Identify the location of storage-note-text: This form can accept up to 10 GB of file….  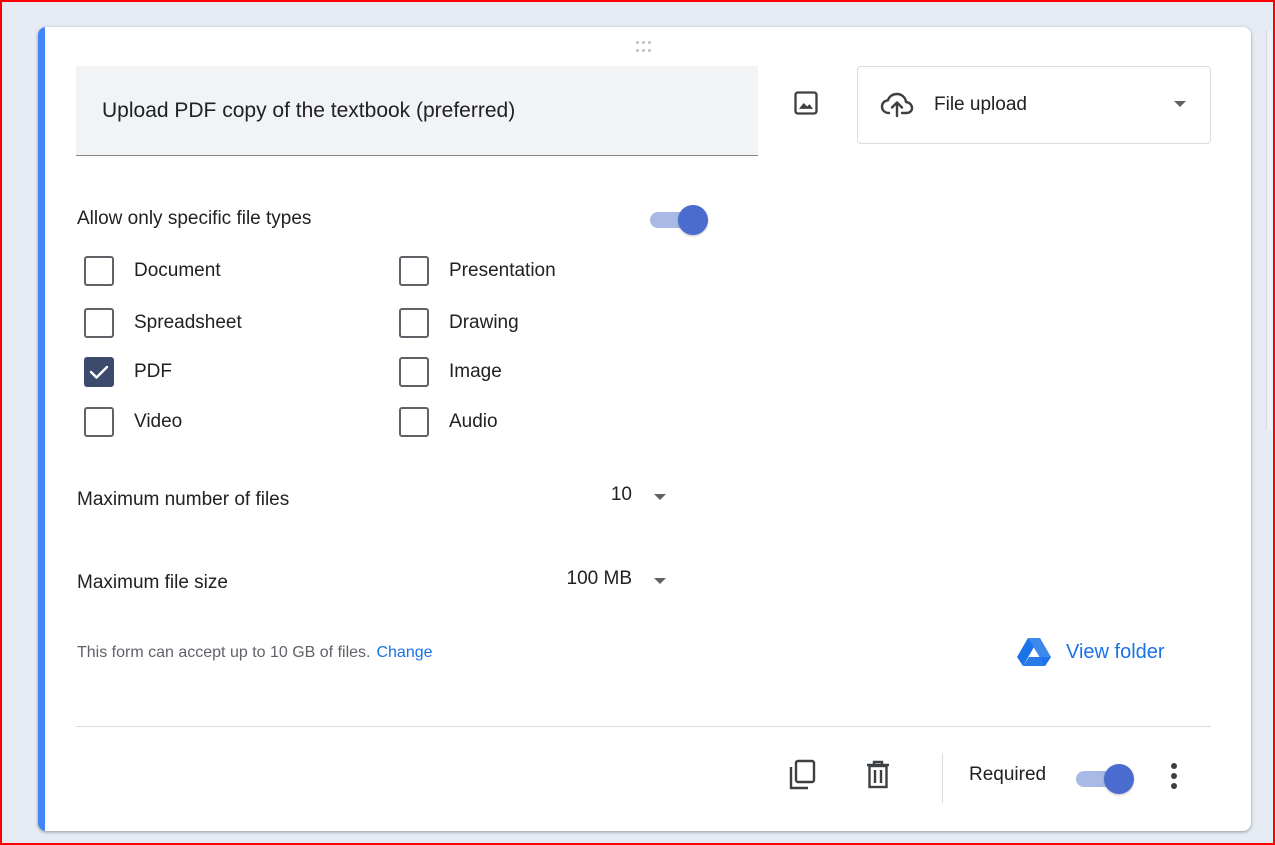
(224, 652).